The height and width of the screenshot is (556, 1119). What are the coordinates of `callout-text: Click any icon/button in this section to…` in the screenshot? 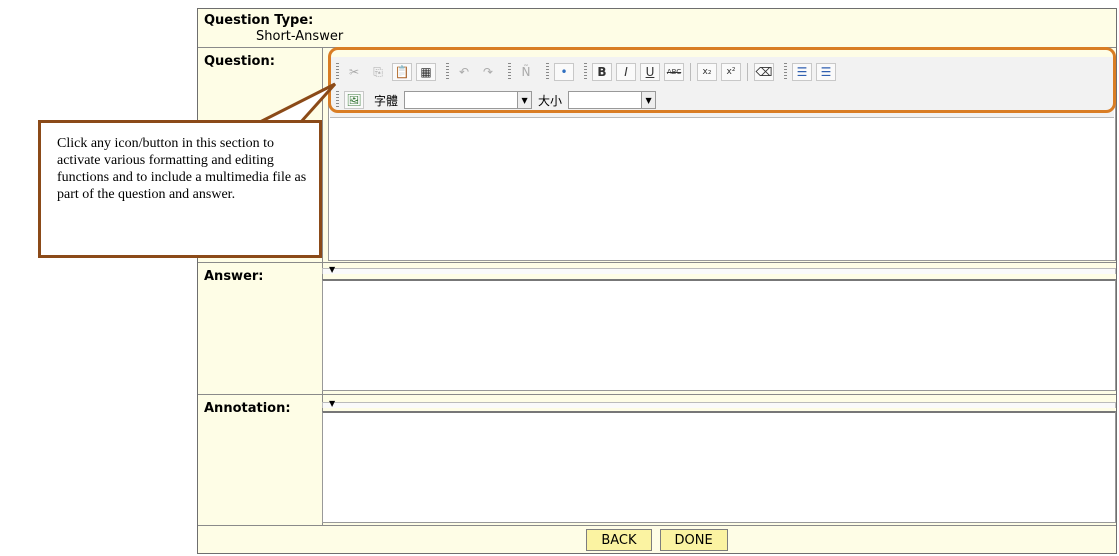 It's located at (182, 169).